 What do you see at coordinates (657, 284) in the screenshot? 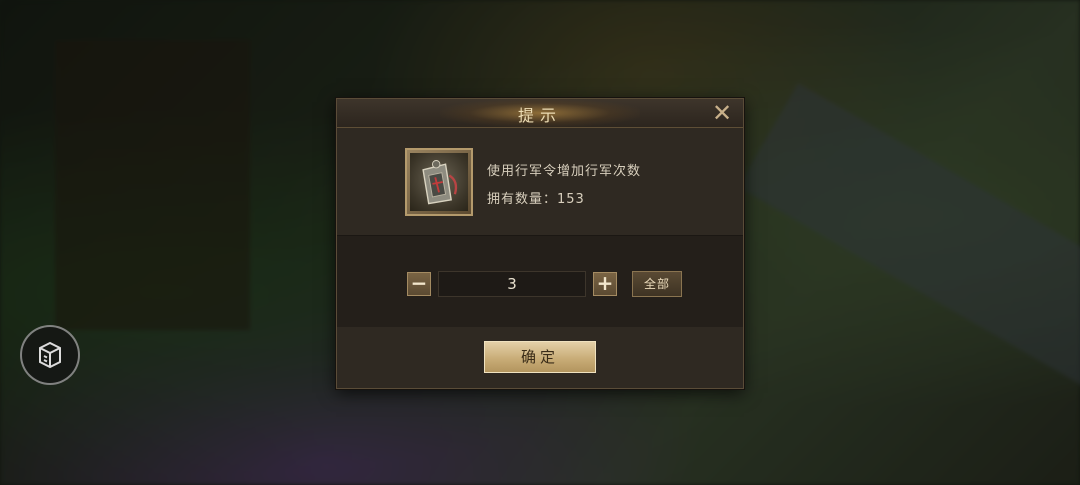
I see `select-all-button: 全部` at bounding box center [657, 284].